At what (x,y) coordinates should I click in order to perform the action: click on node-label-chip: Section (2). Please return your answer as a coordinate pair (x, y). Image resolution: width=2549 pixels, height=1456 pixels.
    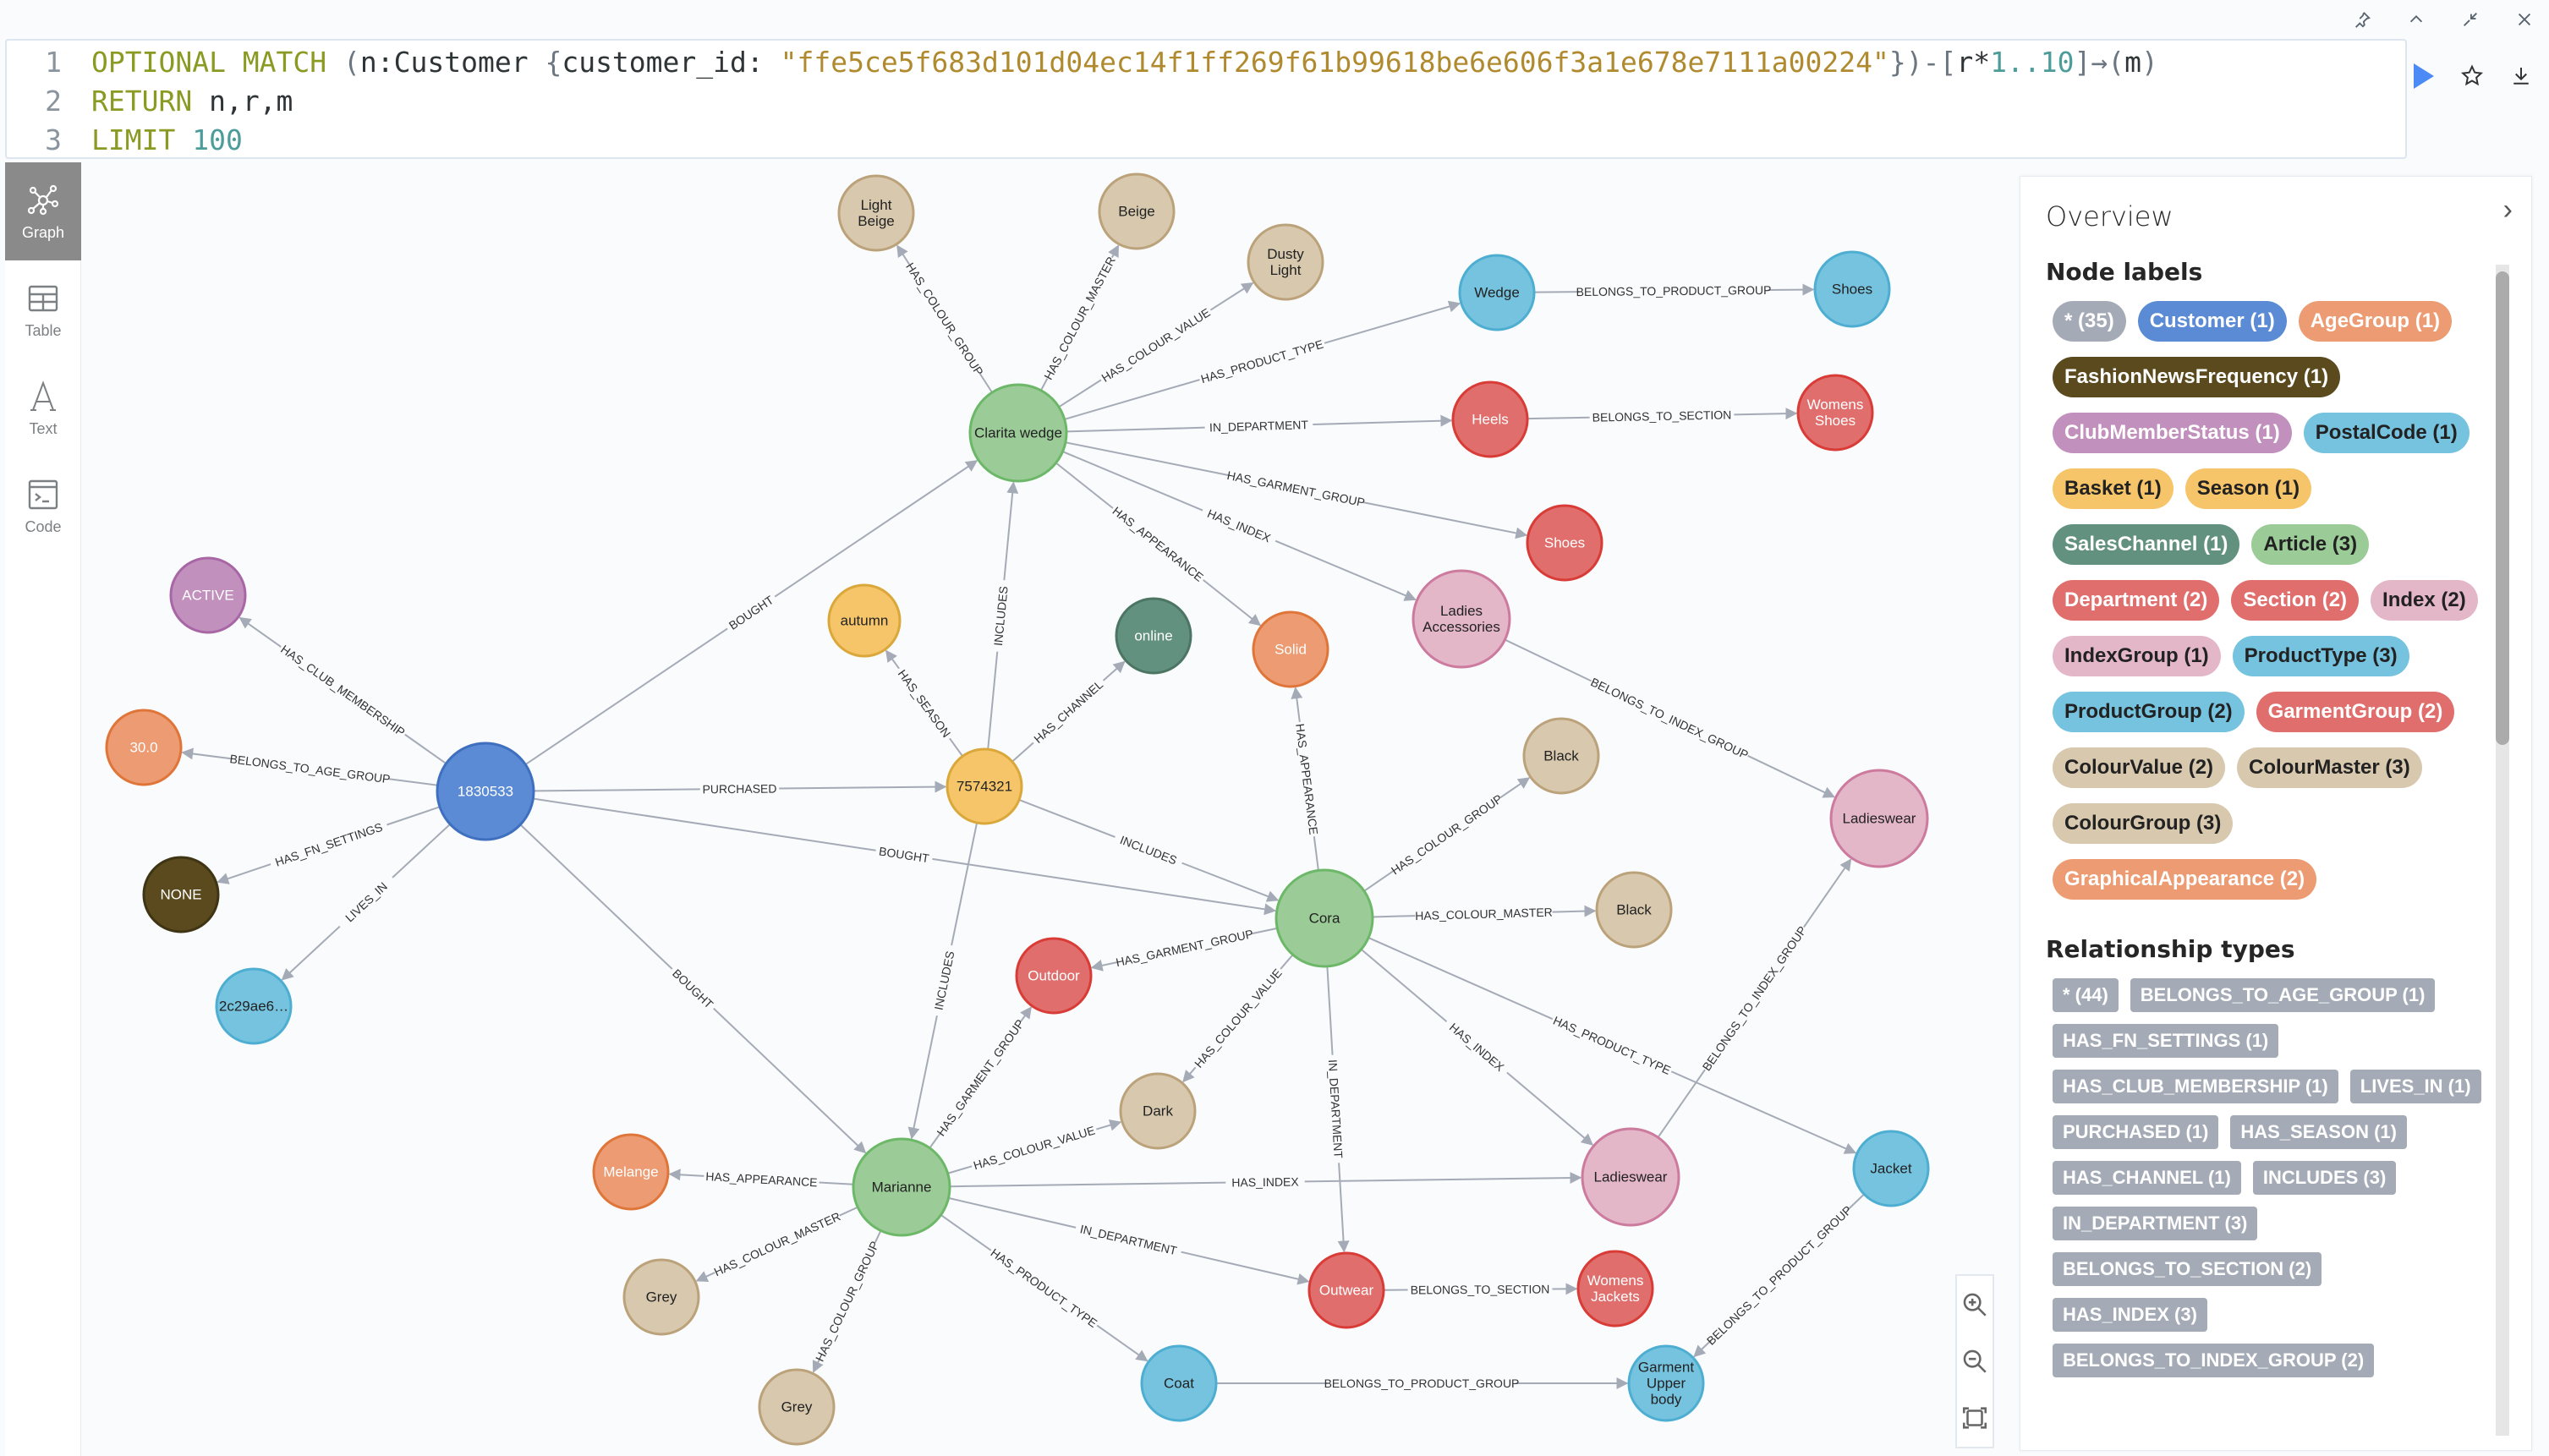
    Looking at the image, I should click on (2295, 601).